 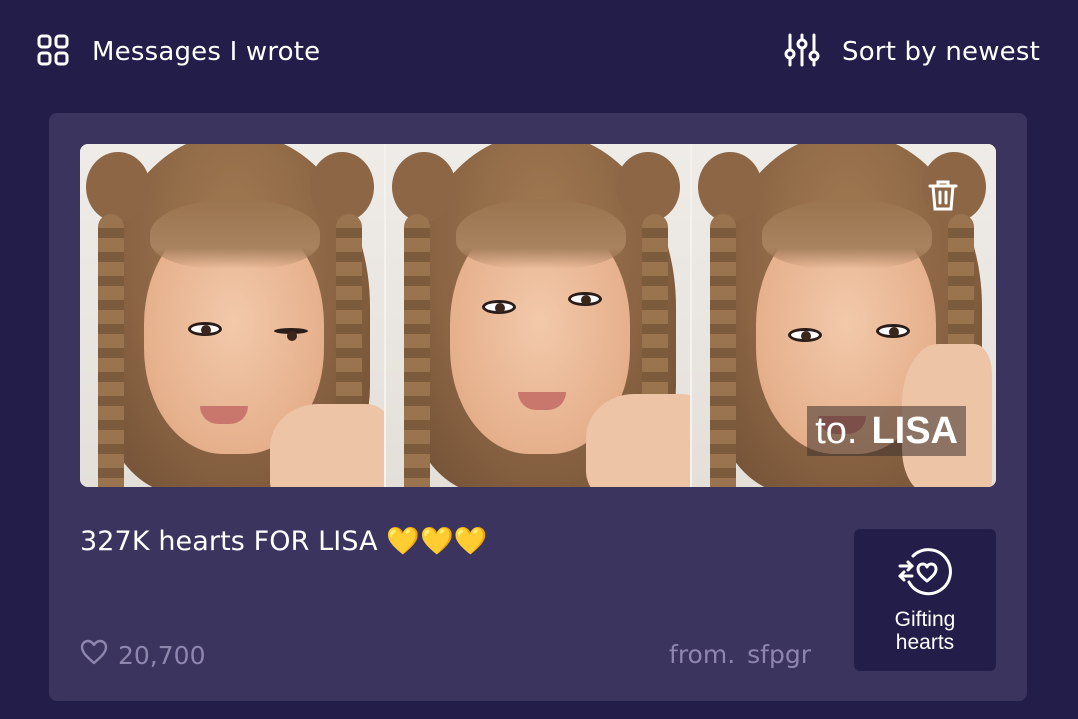 What do you see at coordinates (779, 654) in the screenshot?
I see `from-name: sfpgr` at bounding box center [779, 654].